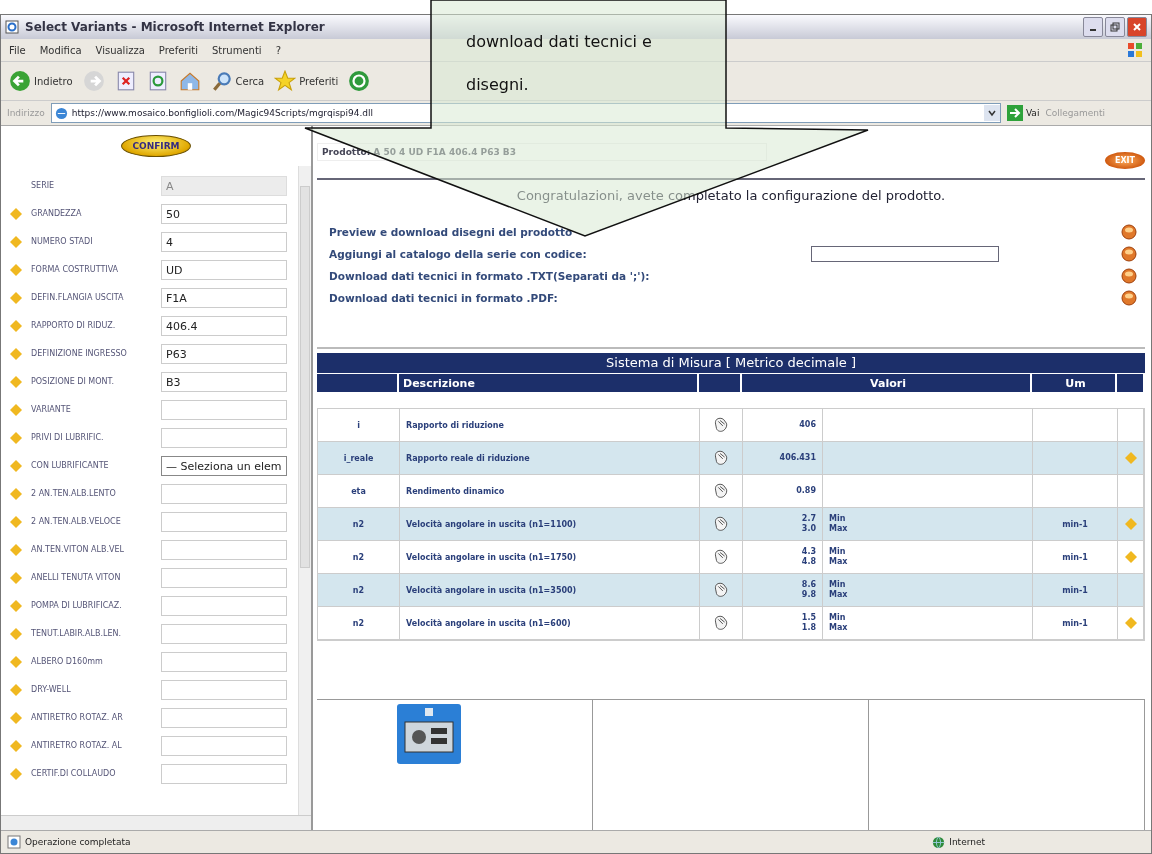 This screenshot has height=854, width=1152. I want to click on field-label: ANTIRETRO ROTAZ. AR, so click(77, 718).